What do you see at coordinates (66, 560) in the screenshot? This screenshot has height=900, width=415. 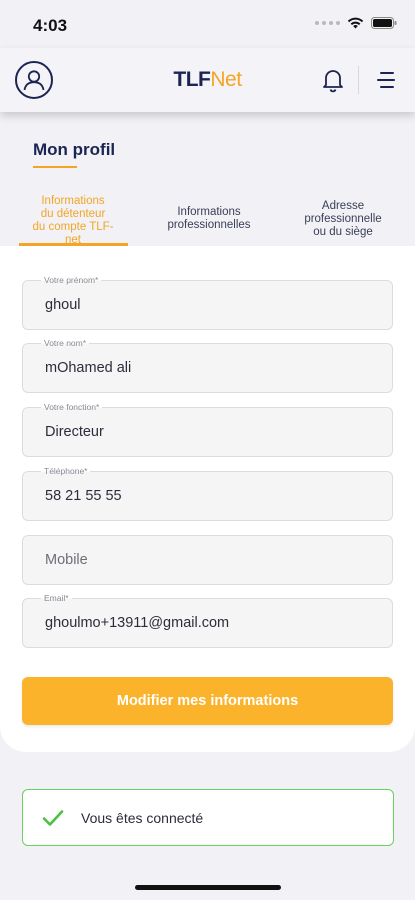 I see `mobile-placeholder: Mobile` at bounding box center [66, 560].